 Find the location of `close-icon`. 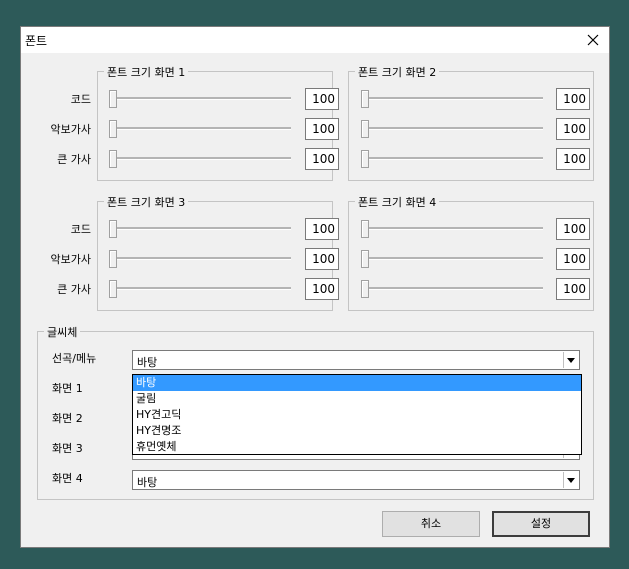

close-icon is located at coordinates (593, 40).